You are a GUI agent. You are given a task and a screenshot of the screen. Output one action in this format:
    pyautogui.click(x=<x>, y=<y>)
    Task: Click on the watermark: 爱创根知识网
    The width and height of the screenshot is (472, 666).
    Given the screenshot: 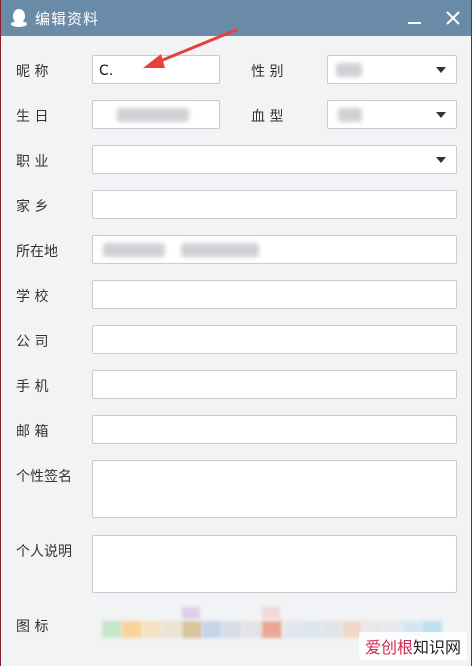 What is the action you would take?
    pyautogui.click(x=412, y=646)
    